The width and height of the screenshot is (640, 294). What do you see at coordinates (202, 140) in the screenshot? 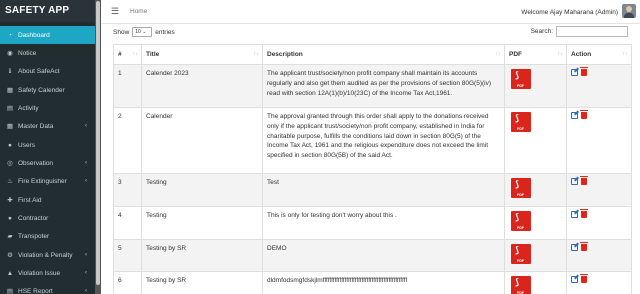
I see `row-title: Calender` at bounding box center [202, 140].